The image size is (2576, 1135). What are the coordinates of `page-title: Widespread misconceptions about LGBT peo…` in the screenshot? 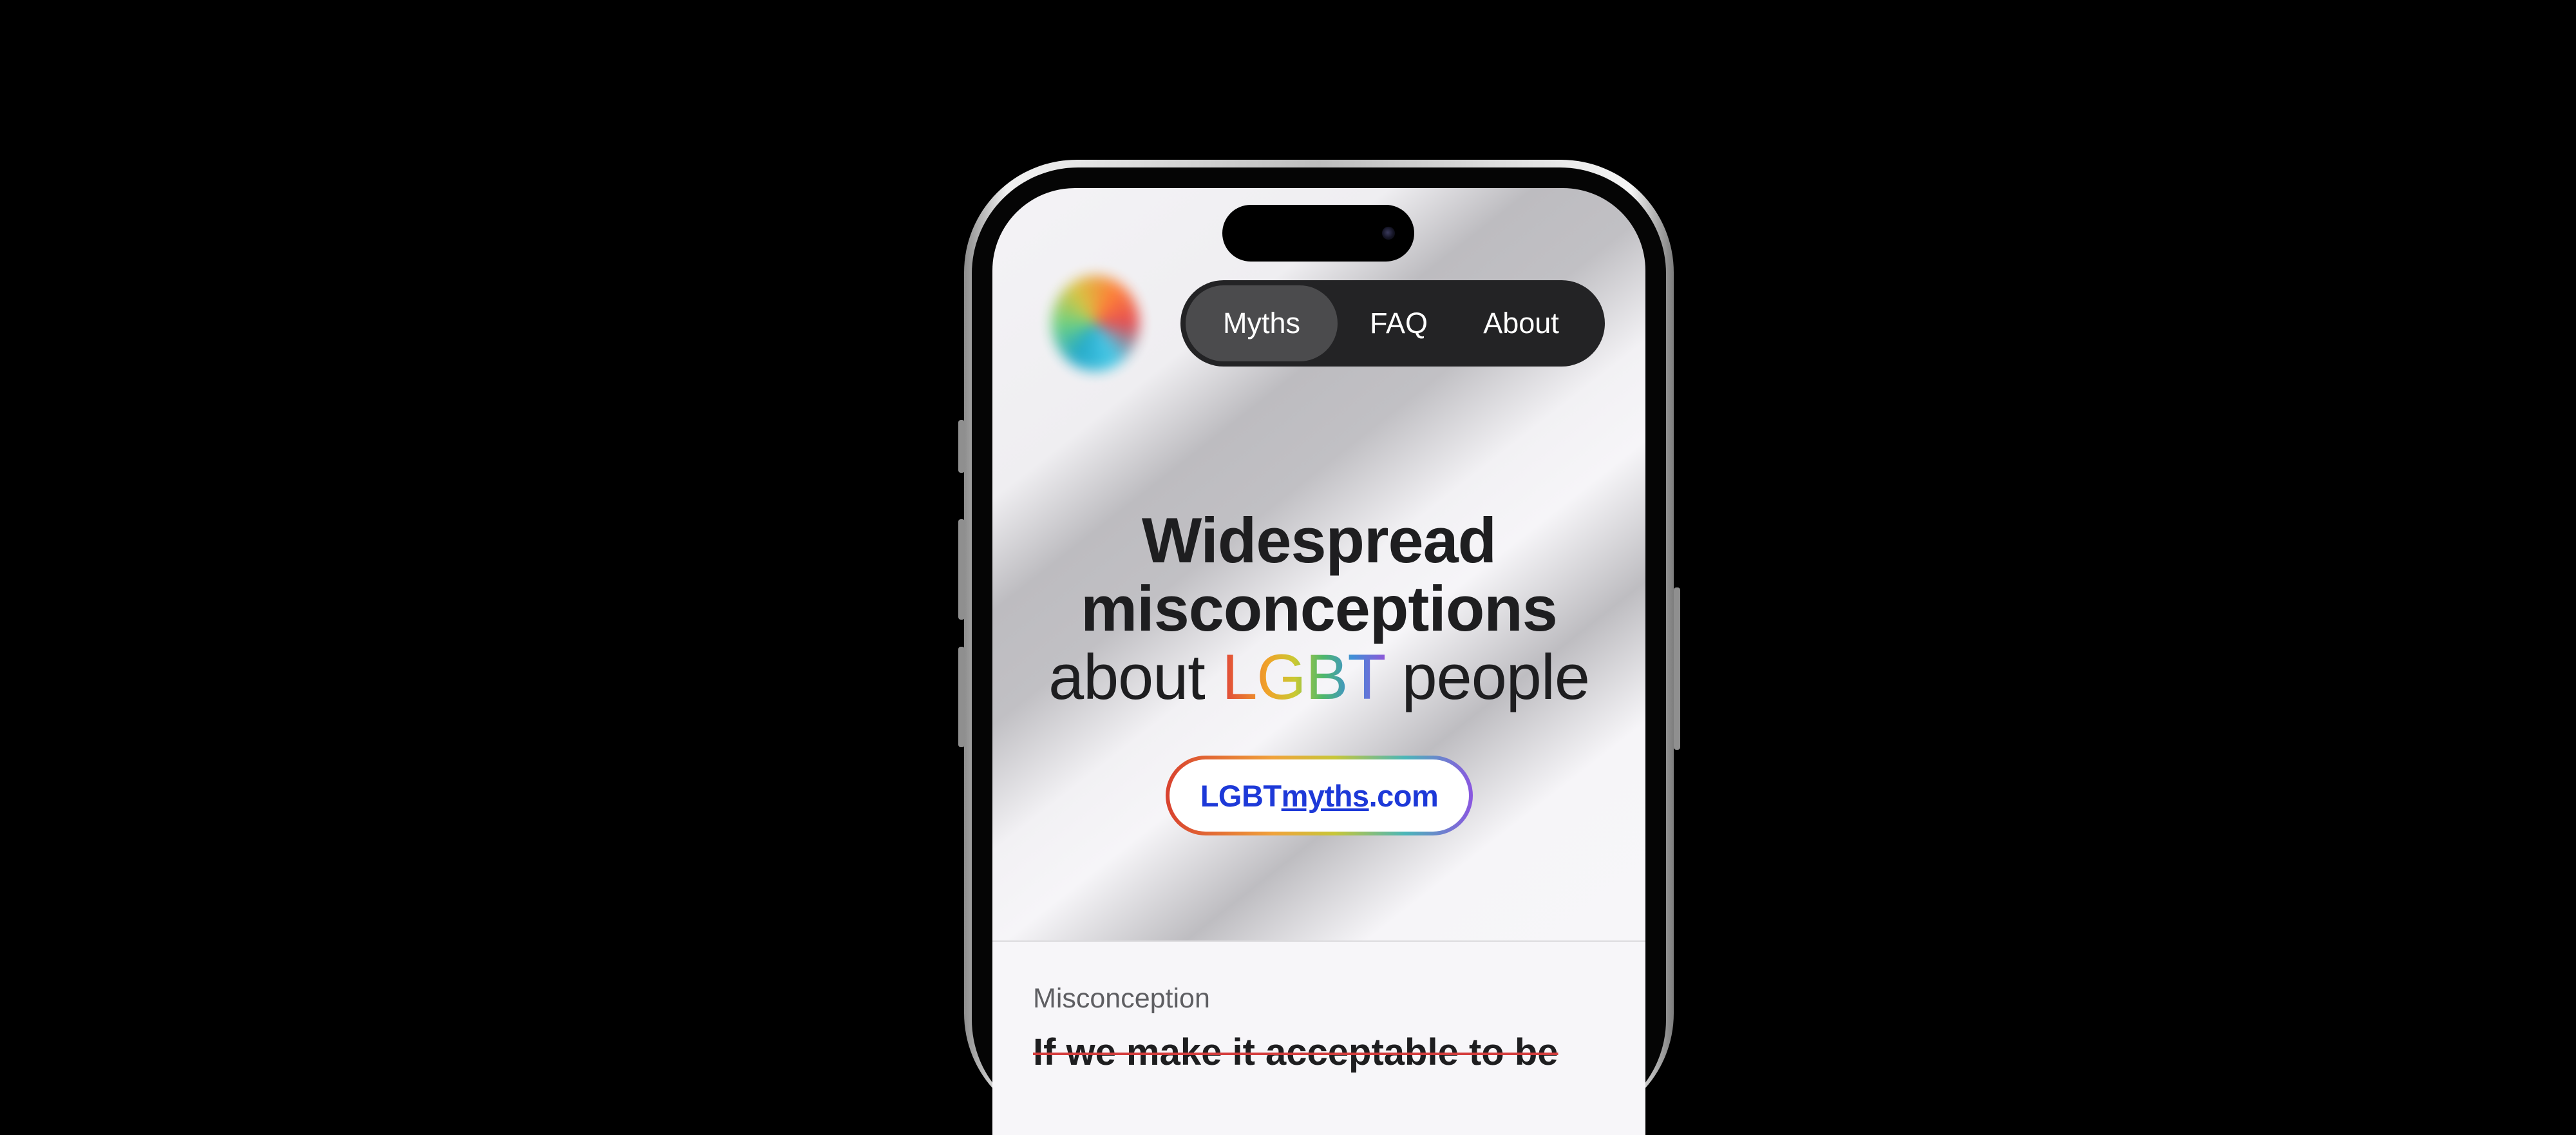 It's located at (1319, 608).